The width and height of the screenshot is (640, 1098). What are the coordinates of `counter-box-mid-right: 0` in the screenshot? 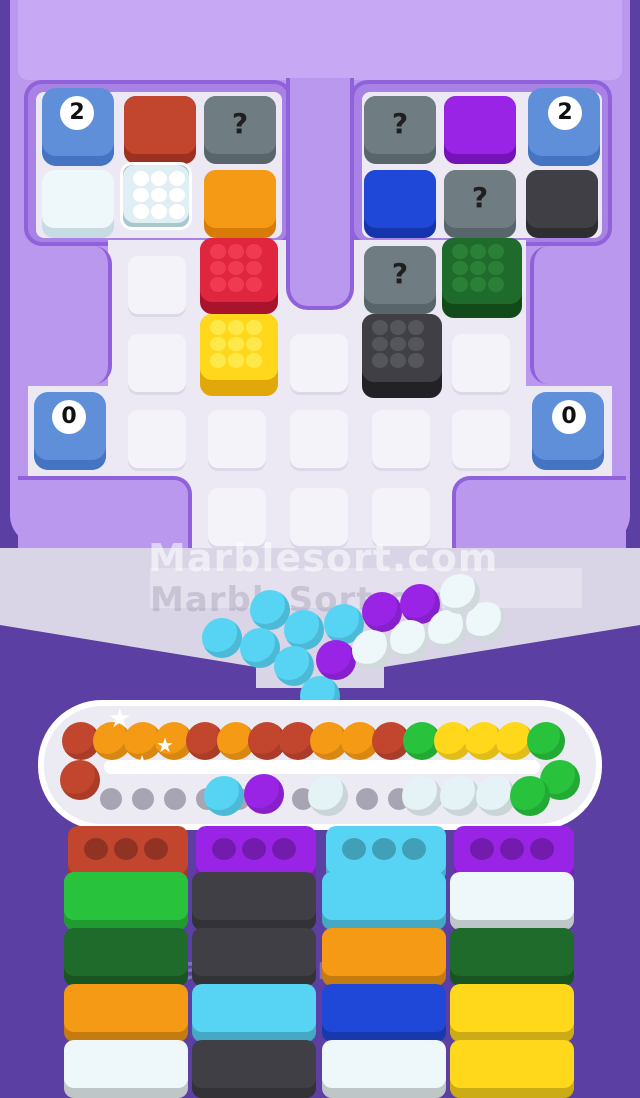 It's located at (568, 431).